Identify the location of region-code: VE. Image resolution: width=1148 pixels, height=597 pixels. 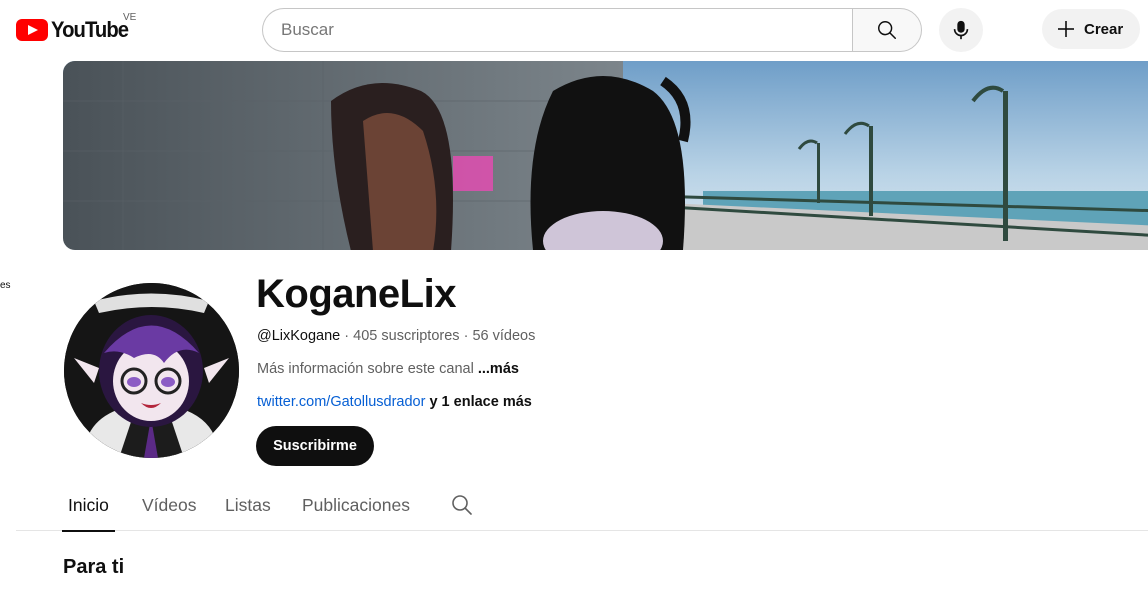
(130, 17).